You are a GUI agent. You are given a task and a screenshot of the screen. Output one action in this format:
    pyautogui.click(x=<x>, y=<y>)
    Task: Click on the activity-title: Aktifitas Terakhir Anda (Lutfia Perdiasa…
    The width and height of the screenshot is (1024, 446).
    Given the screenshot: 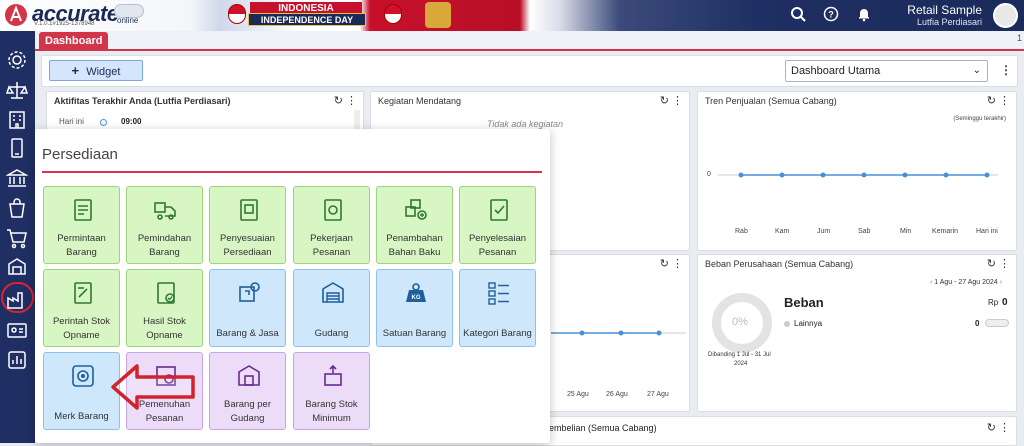 What is the action you would take?
    pyautogui.click(x=142, y=101)
    